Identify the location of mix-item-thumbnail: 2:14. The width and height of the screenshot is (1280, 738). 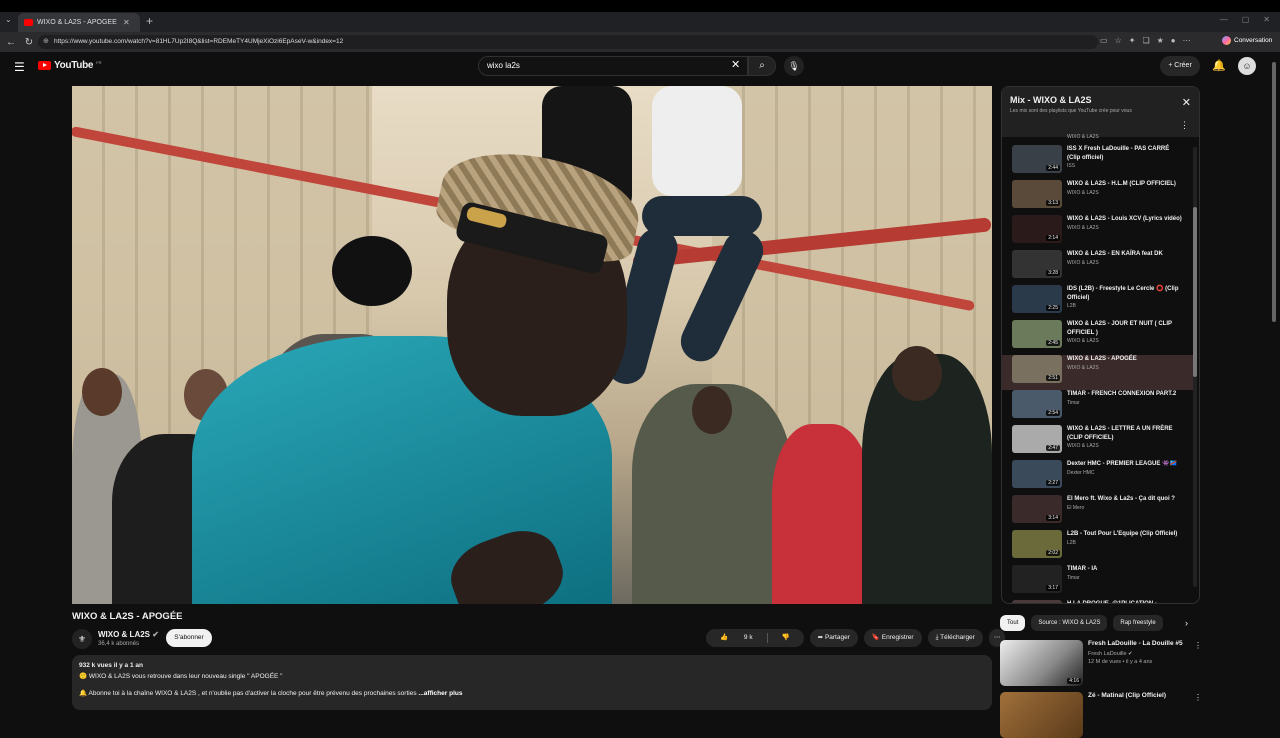
(1037, 229).